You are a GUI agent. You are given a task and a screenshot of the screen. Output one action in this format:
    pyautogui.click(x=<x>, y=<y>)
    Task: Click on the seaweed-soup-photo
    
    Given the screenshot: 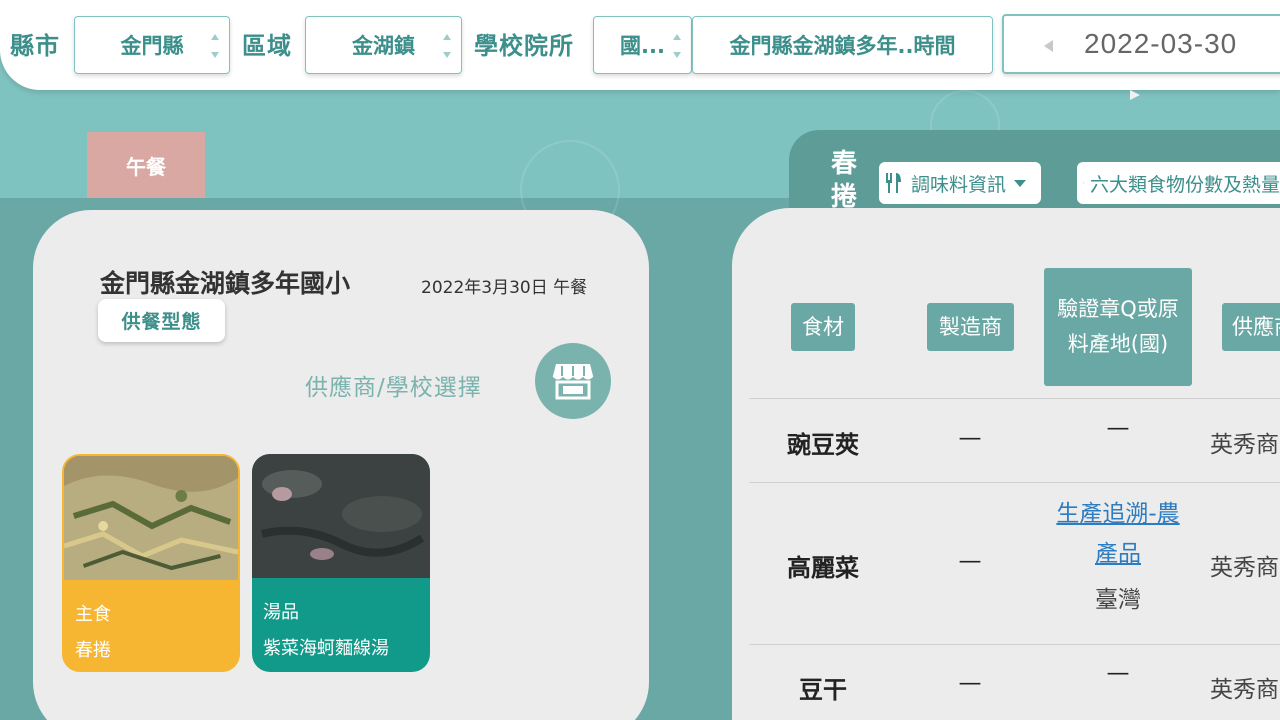 What is the action you would take?
    pyautogui.click(x=341, y=516)
    